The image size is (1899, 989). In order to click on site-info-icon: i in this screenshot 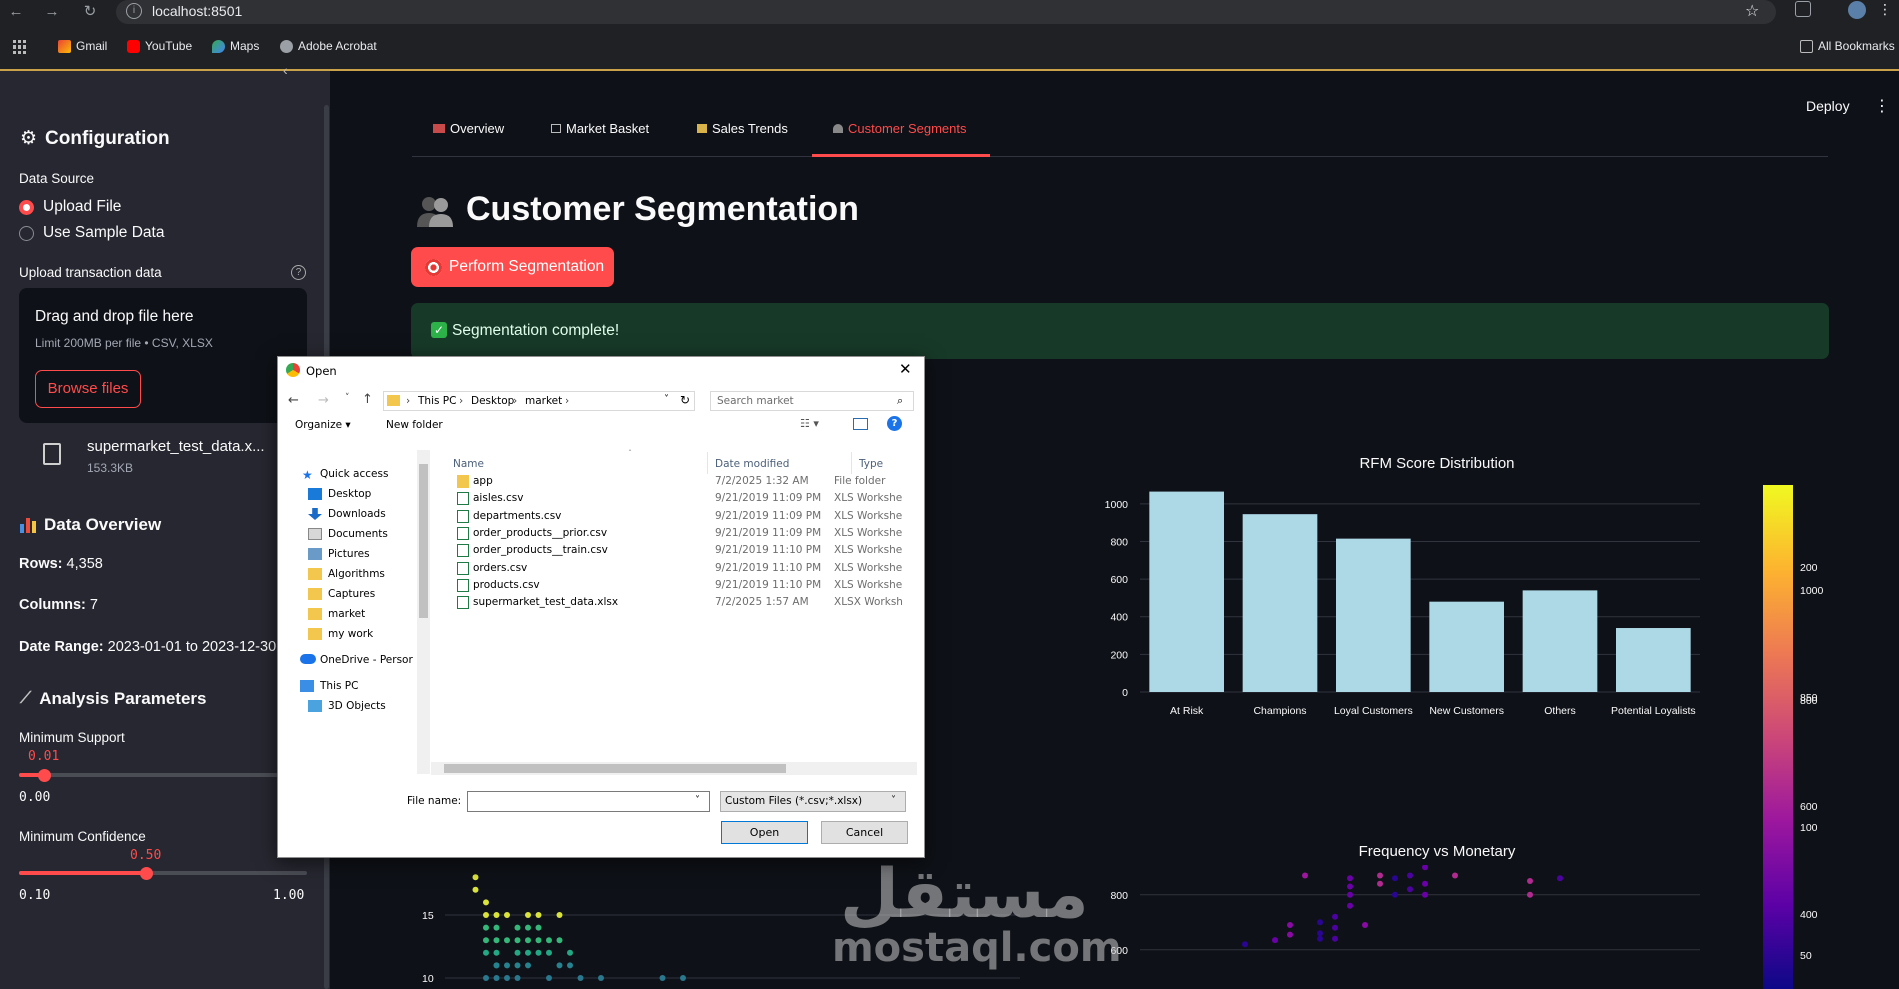, I will do `click(134, 11)`.